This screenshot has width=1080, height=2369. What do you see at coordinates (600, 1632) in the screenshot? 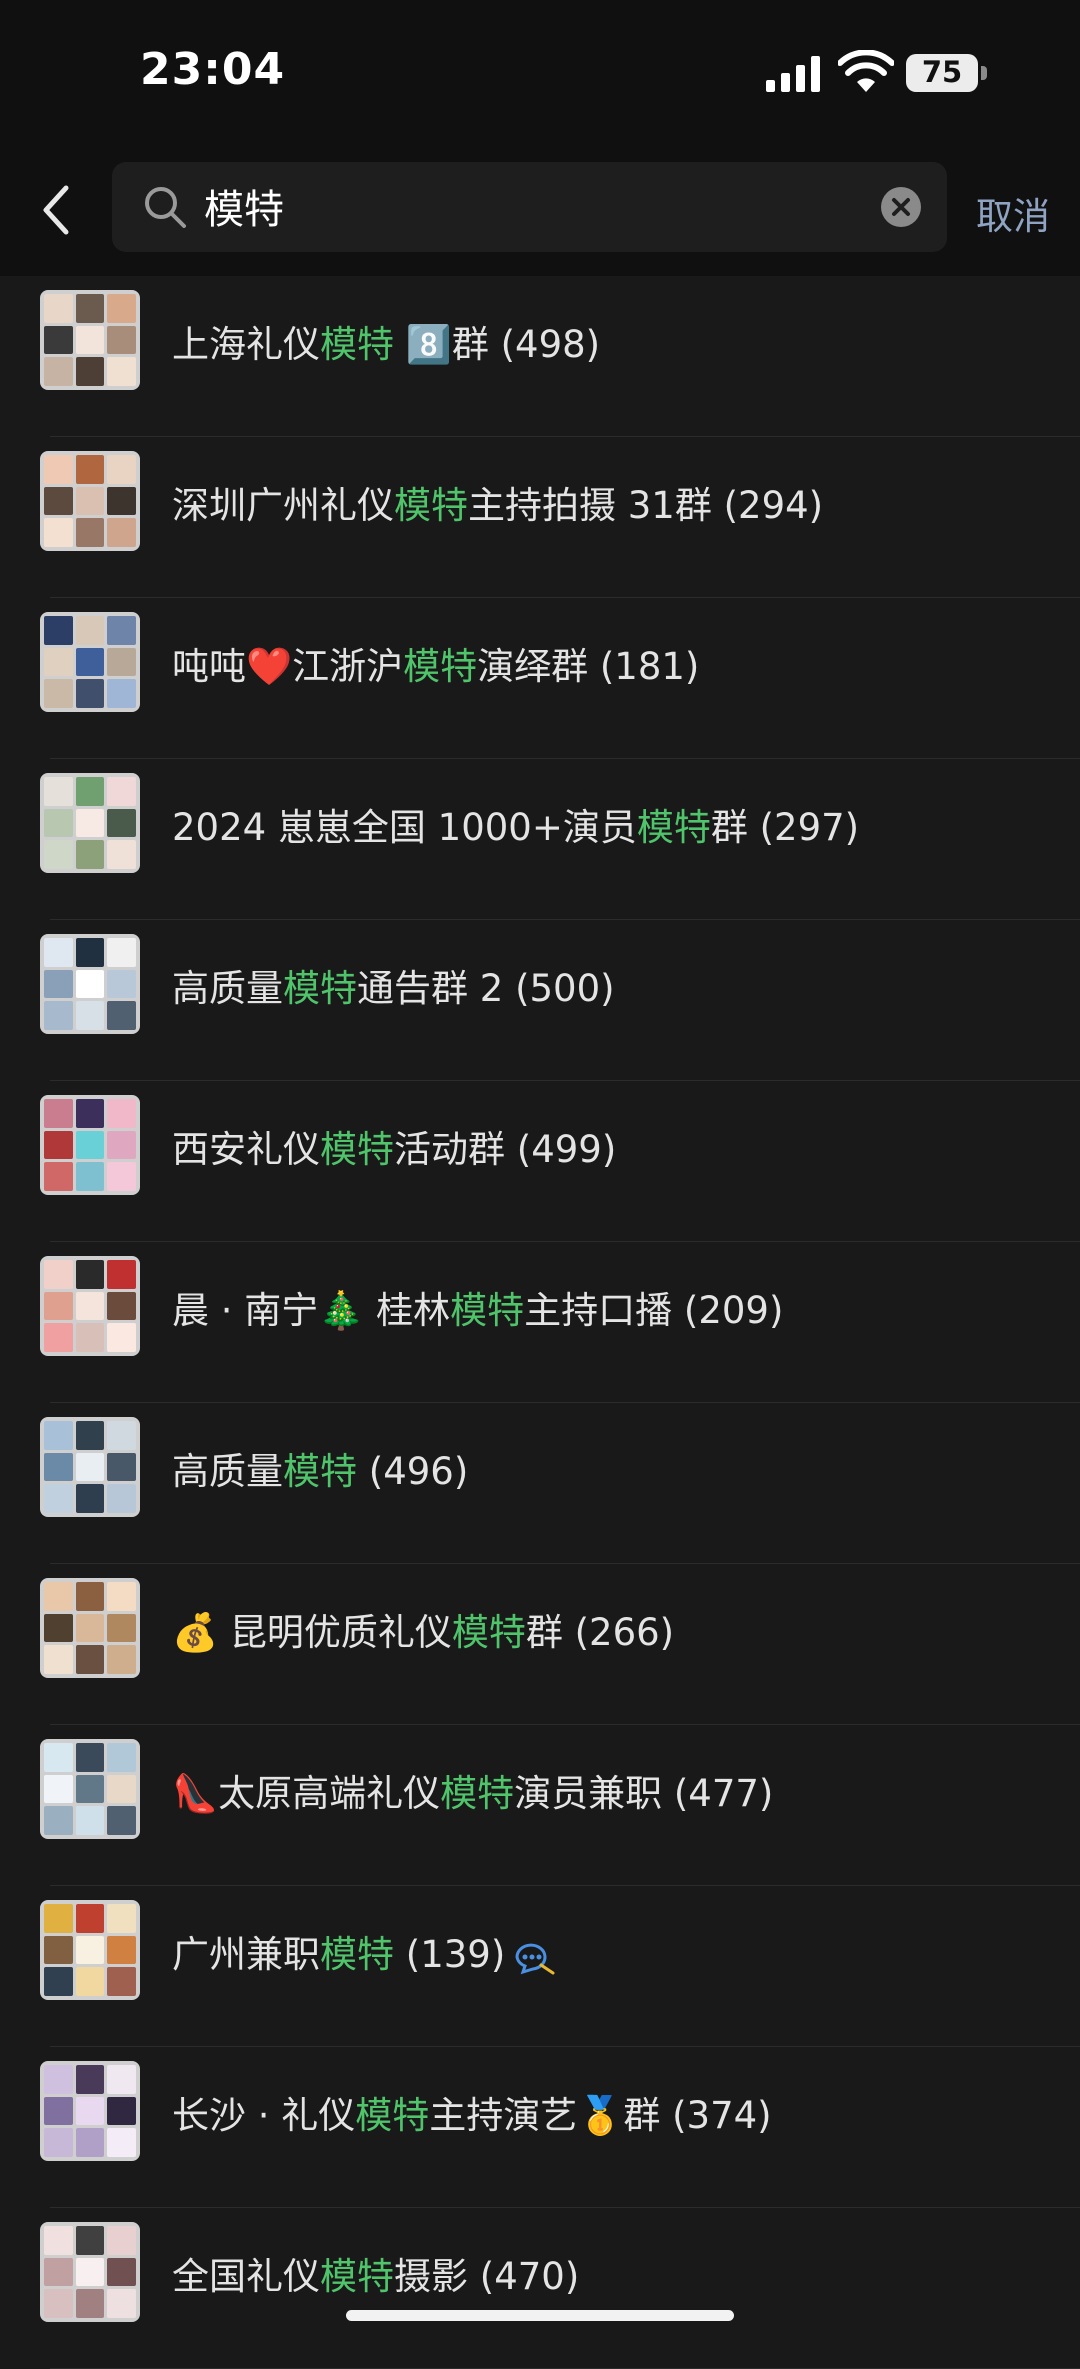
I see `group-name-suffix: 群 (266)` at bounding box center [600, 1632].